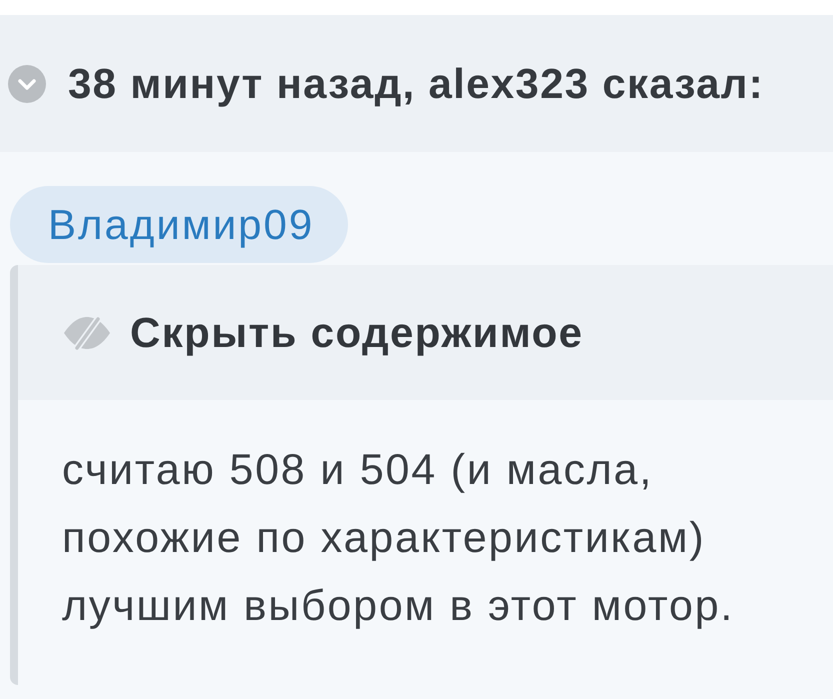 The height and width of the screenshot is (699, 833). Describe the element at coordinates (27, 83) in the screenshot. I see `chevron-down-circle-icon` at that location.